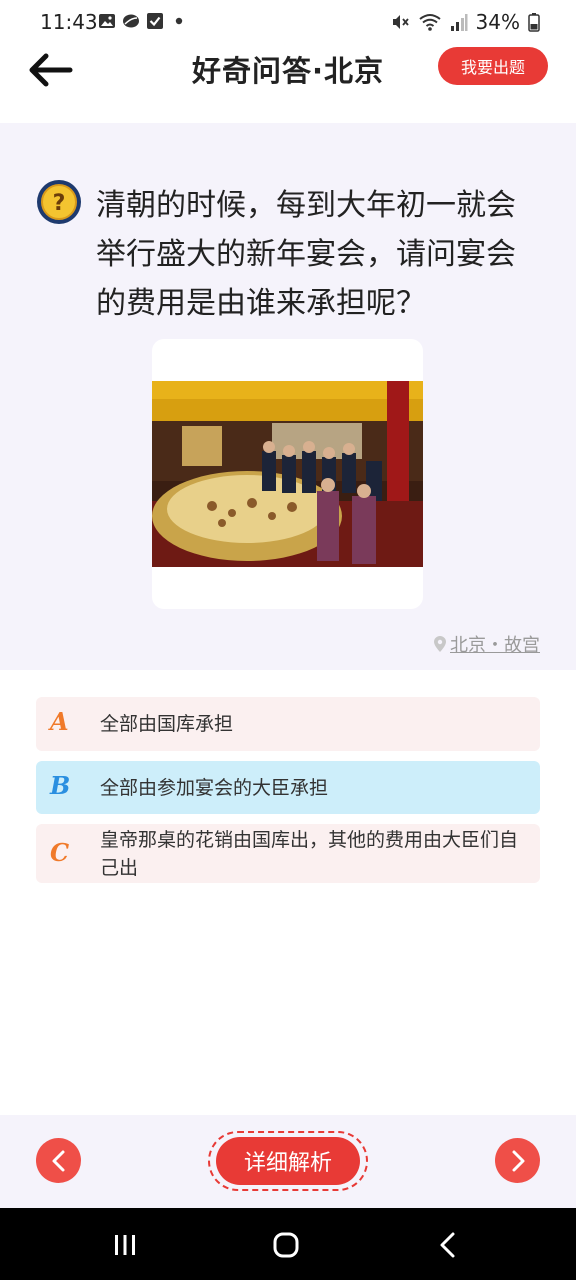  I want to click on banquet-photo, so click(287, 474).